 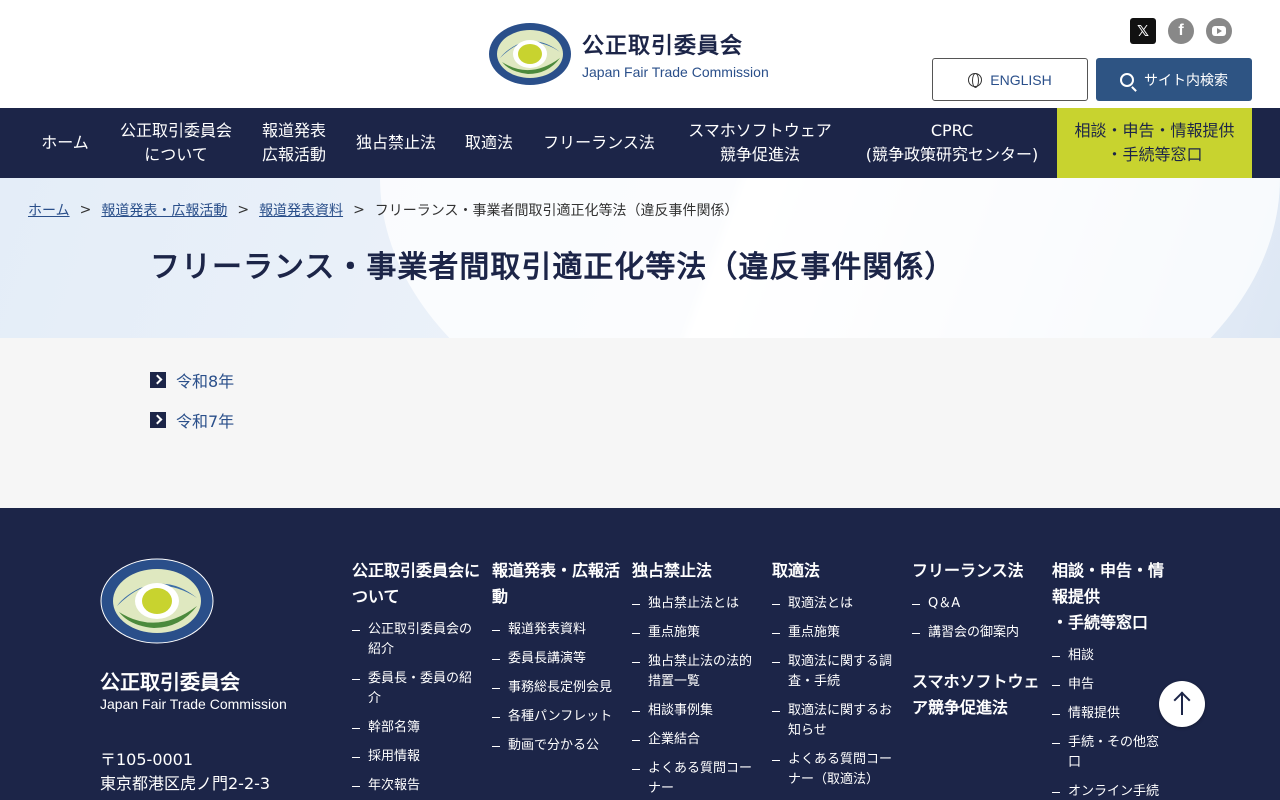 What do you see at coordinates (1111, 685) in the screenshot?
I see `footer-link: 申告` at bounding box center [1111, 685].